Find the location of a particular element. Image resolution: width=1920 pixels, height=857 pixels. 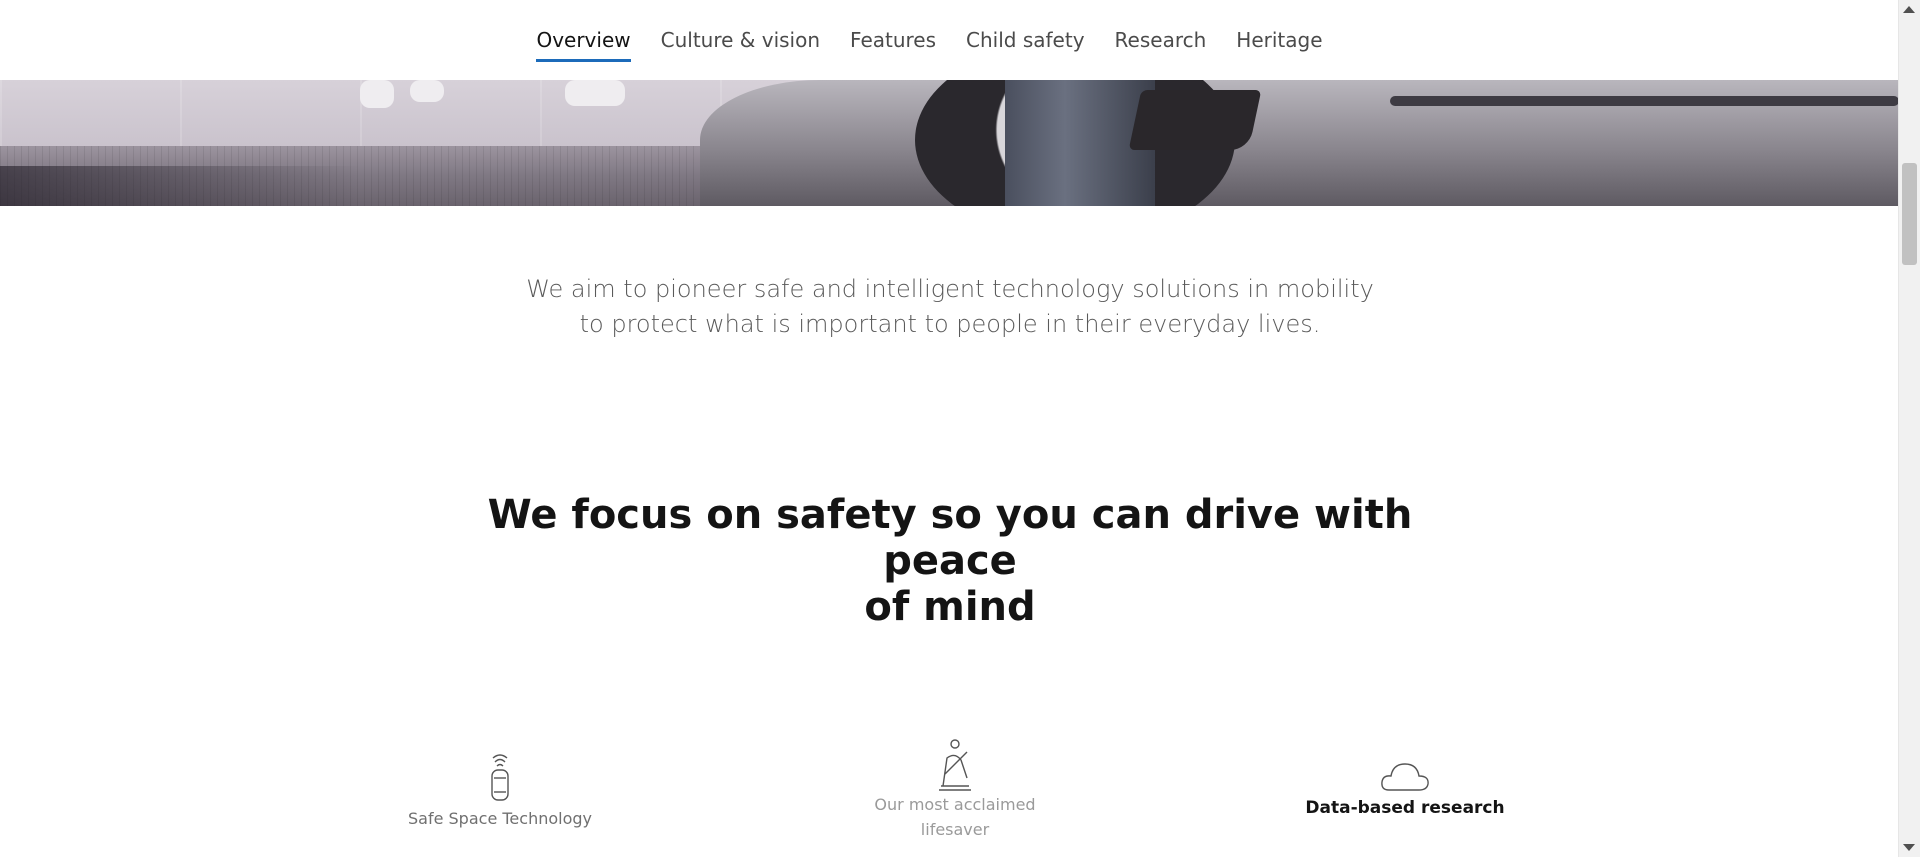

scrollbar-thumb is located at coordinates (1909, 214).